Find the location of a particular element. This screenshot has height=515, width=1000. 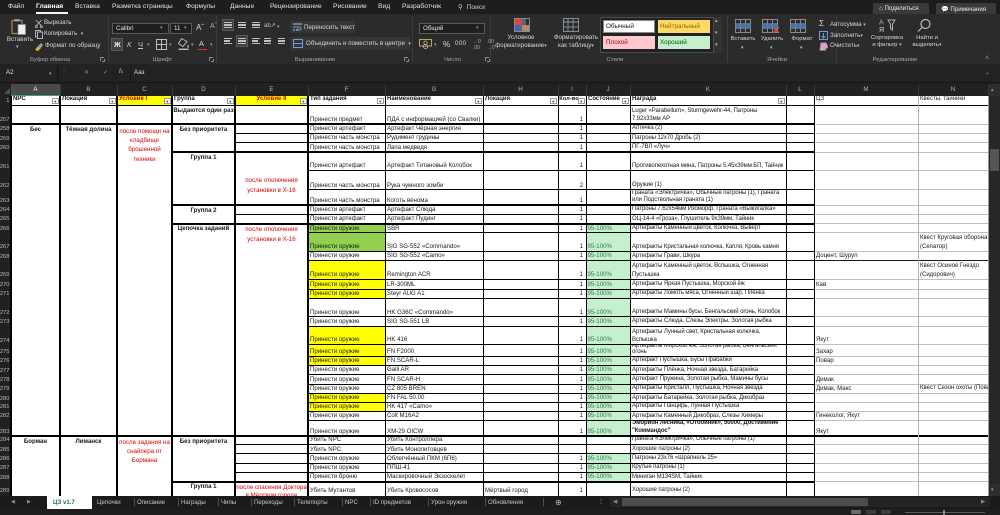

svg-text: А is located at coordinates (881, 23).